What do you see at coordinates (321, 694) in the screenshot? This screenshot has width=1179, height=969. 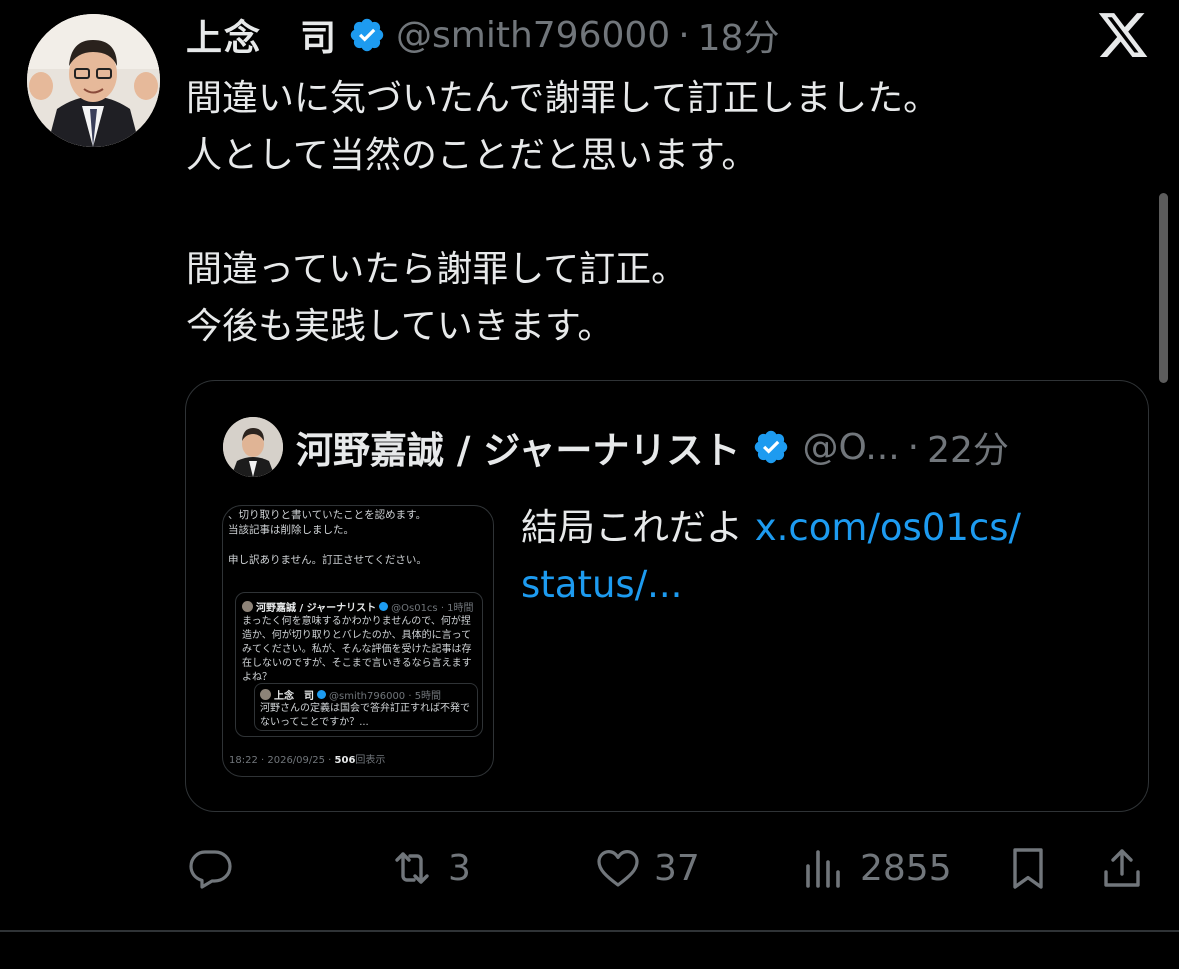 I see `thumbnail-deep-verified-icon` at bounding box center [321, 694].